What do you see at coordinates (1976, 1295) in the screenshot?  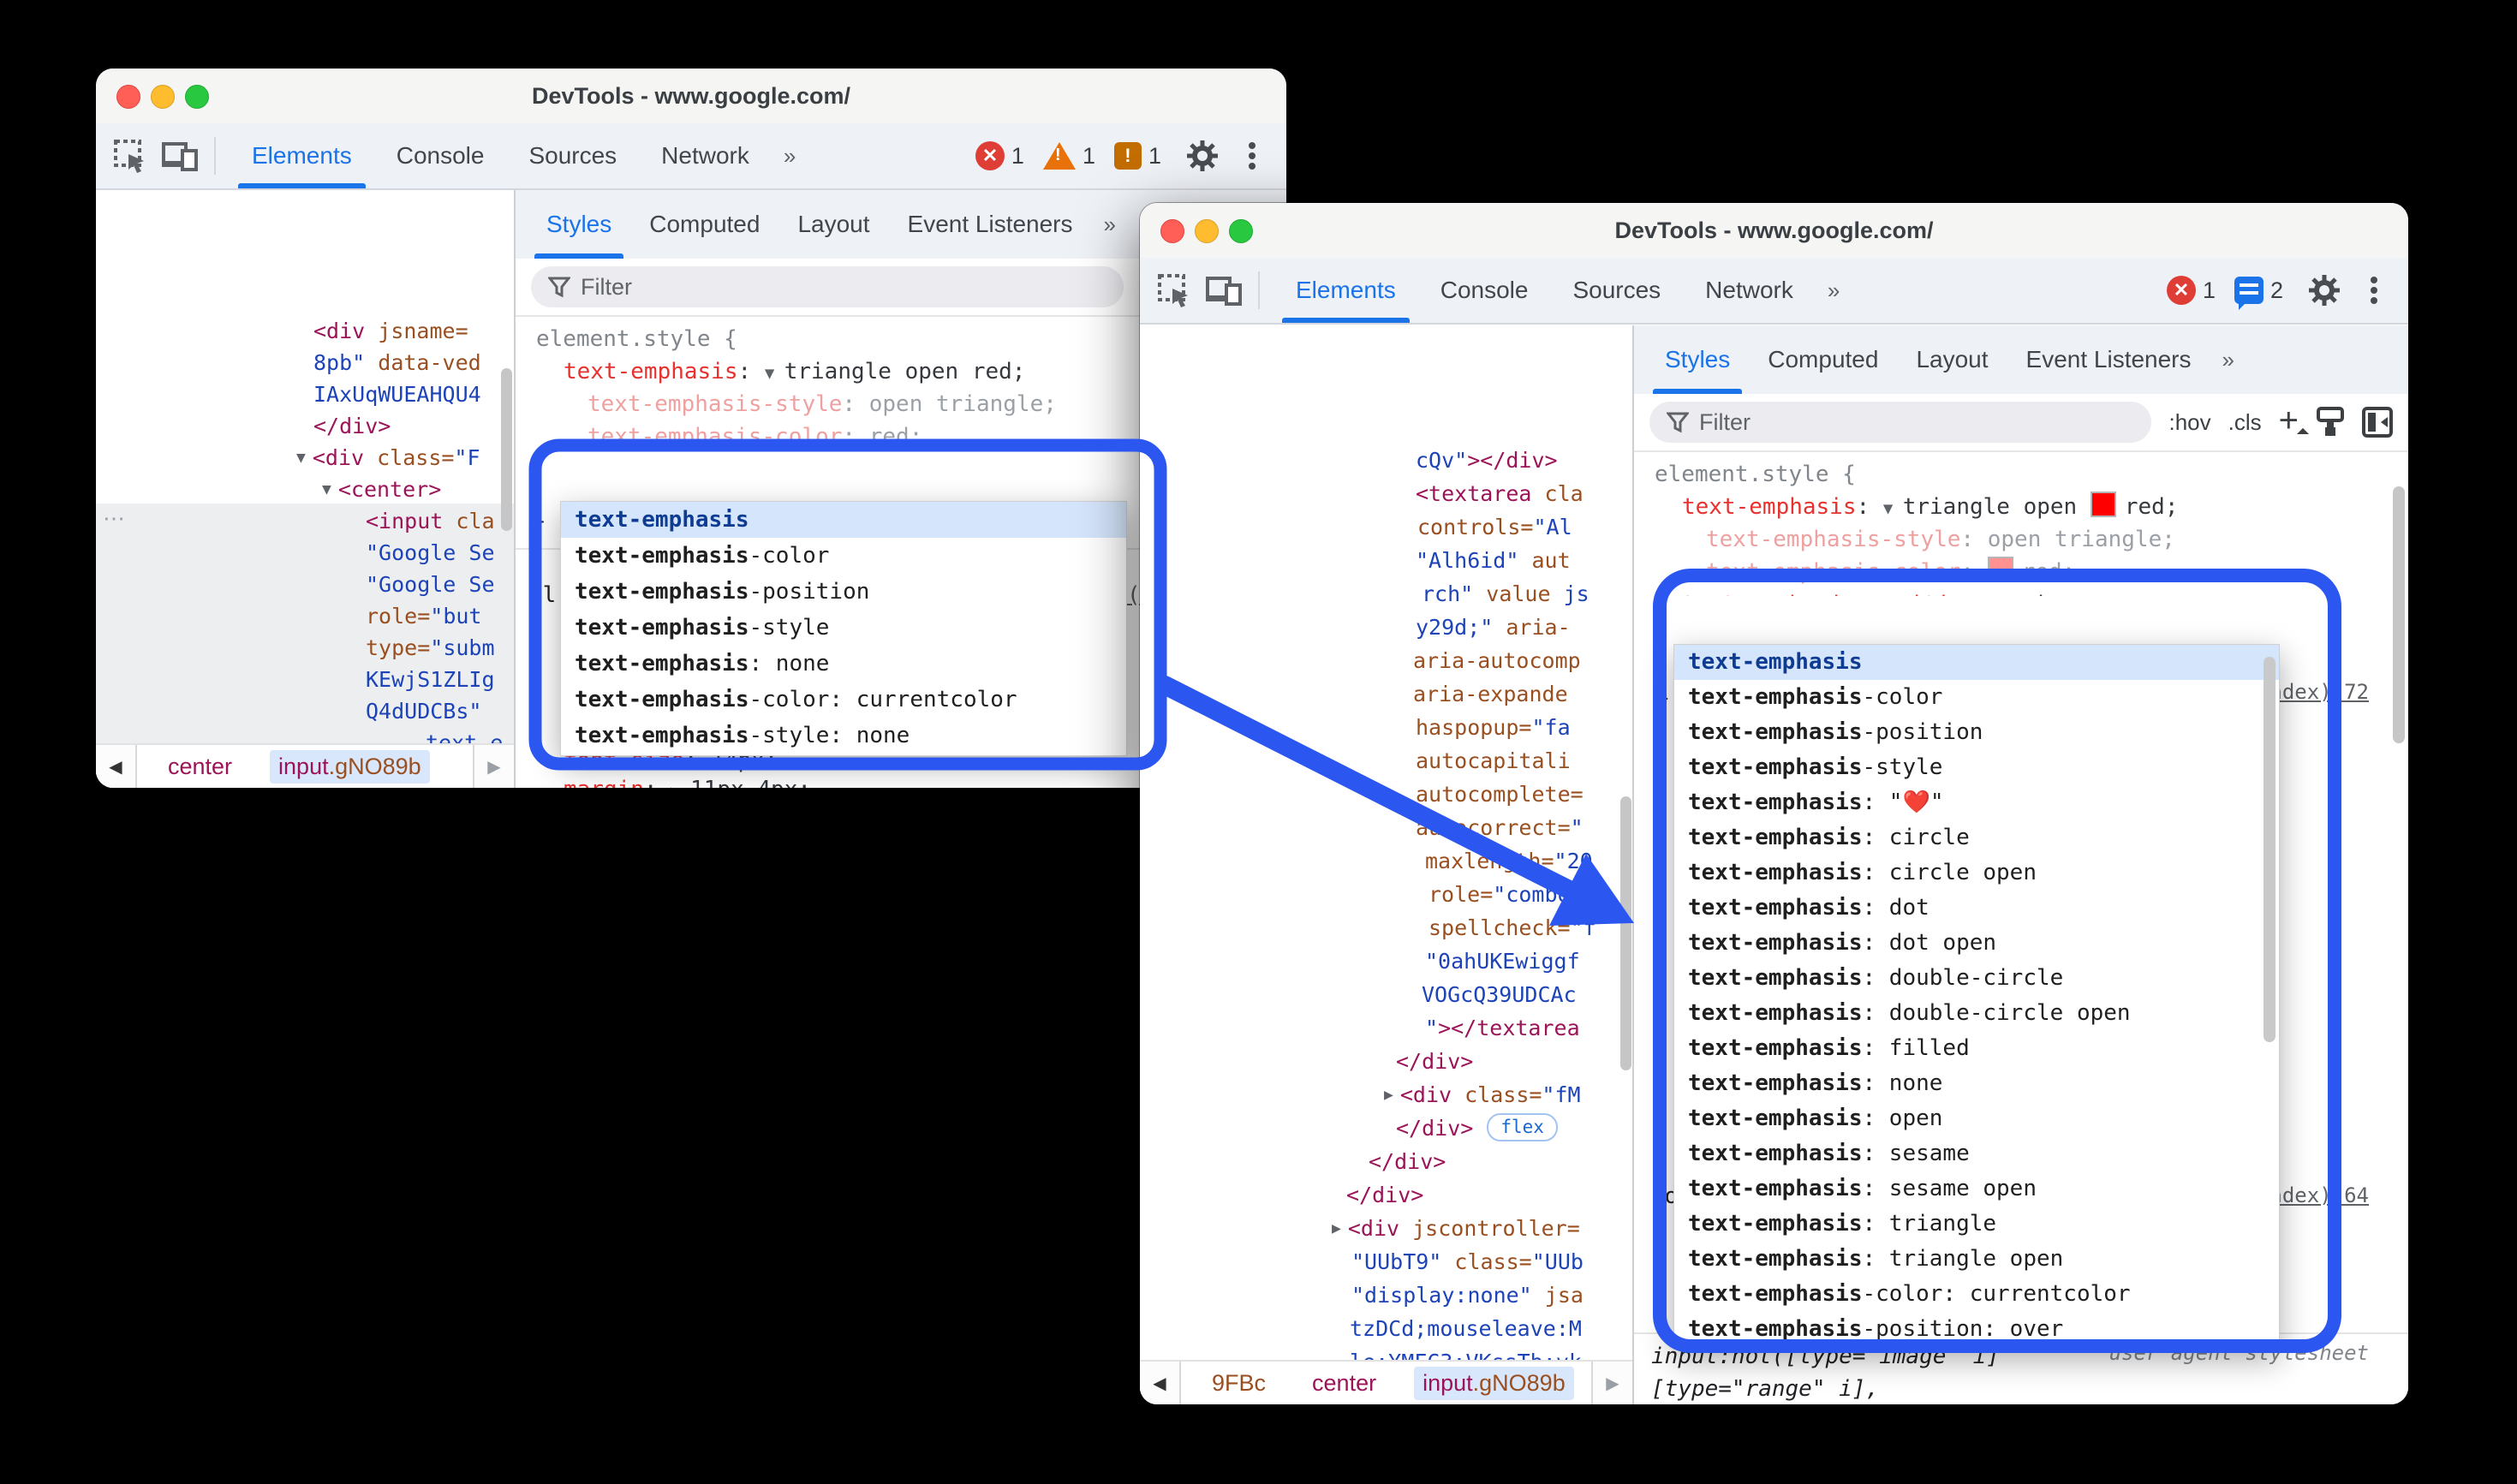 I see `autocomplete-item: text-emphasis-color: currentcolor` at bounding box center [1976, 1295].